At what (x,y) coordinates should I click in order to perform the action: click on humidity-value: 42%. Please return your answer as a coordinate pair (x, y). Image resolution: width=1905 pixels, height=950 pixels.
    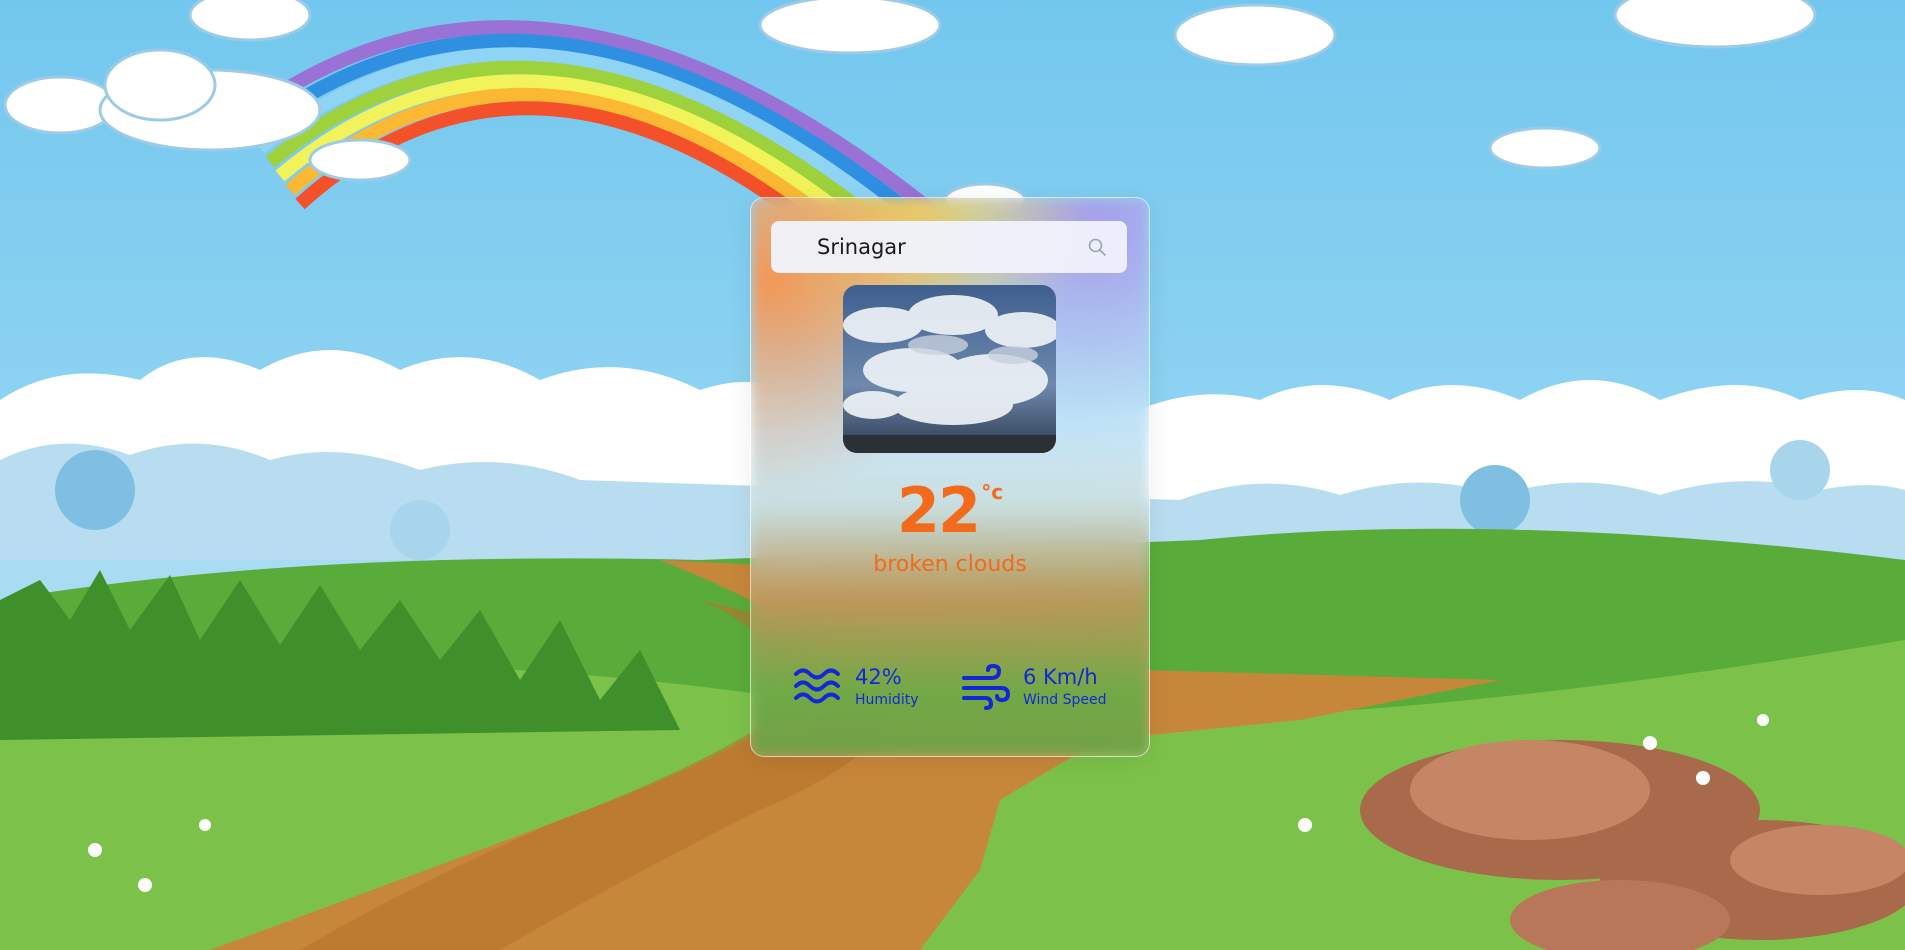
    Looking at the image, I should click on (878, 677).